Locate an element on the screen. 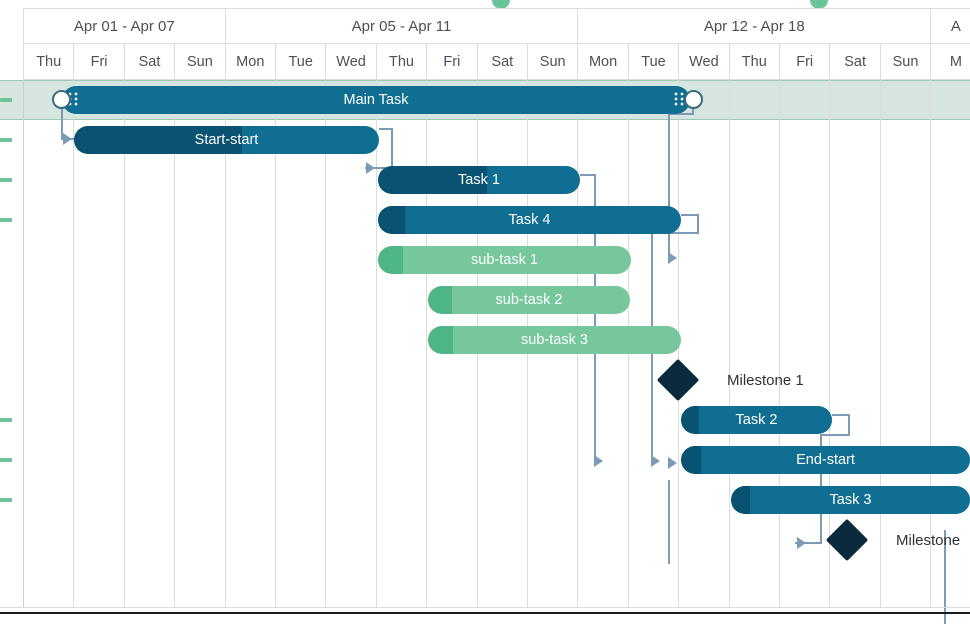 The width and height of the screenshot is (970, 624). task-bar-sub-task-3: sub-task 3 is located at coordinates (554, 340).